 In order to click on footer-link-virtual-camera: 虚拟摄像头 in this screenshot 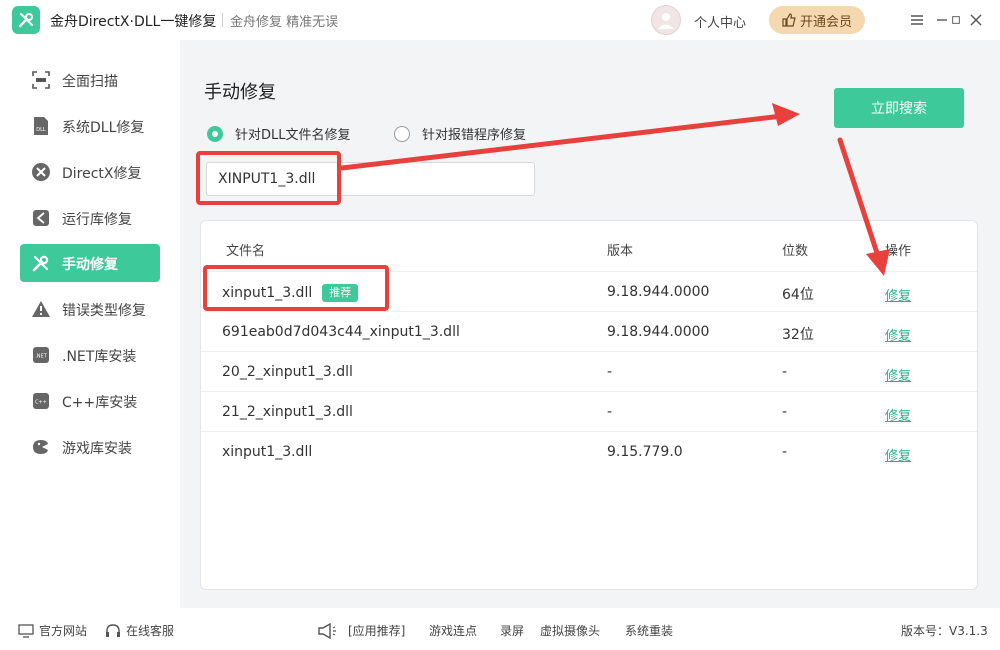, I will do `click(570, 630)`.